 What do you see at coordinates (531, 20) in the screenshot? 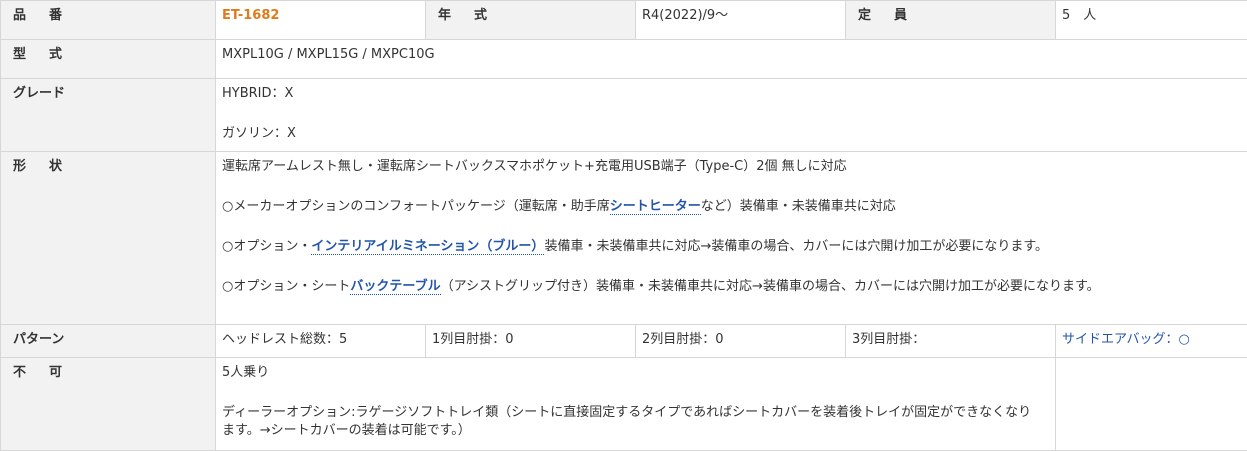
I see `nenshiki-label: 年式` at bounding box center [531, 20].